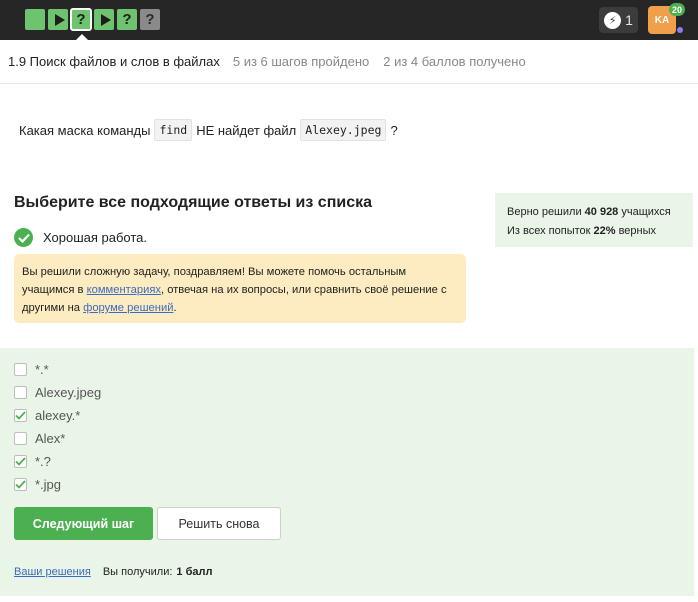 The width and height of the screenshot is (698, 602). Describe the element at coordinates (150, 19) in the screenshot. I see `step-quiz-unsolved: ?` at that location.